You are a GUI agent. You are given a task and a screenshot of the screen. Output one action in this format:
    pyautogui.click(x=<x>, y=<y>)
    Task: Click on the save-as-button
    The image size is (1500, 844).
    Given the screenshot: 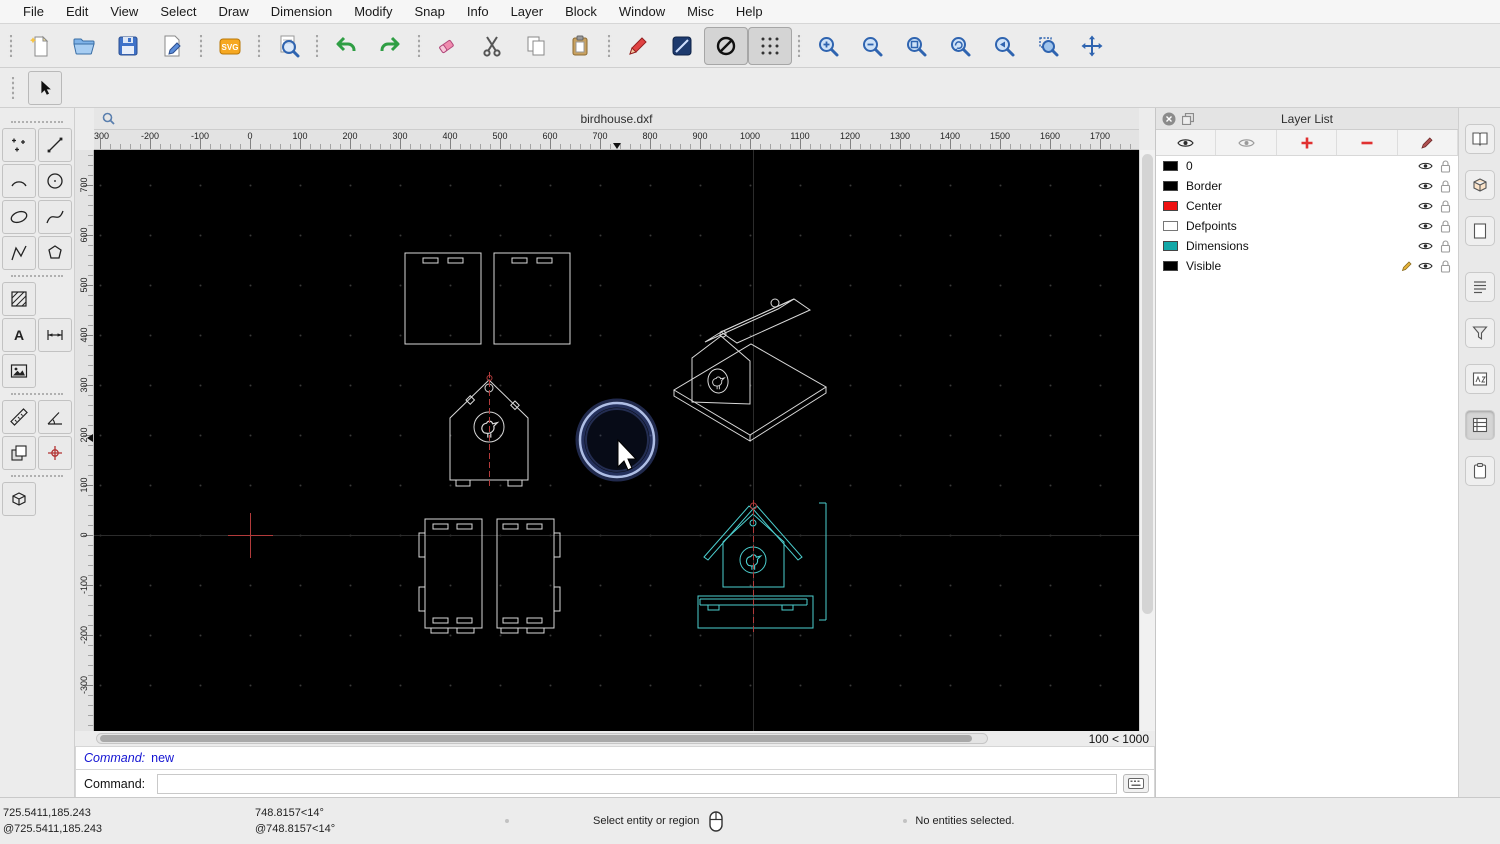 What is the action you would take?
    pyautogui.click(x=172, y=46)
    